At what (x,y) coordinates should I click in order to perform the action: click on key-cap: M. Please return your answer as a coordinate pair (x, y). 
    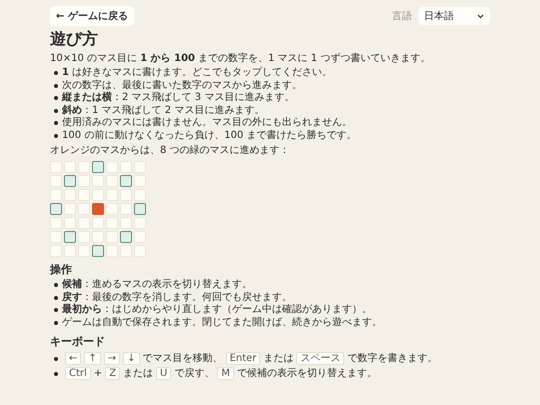
    Looking at the image, I should click on (225, 373).